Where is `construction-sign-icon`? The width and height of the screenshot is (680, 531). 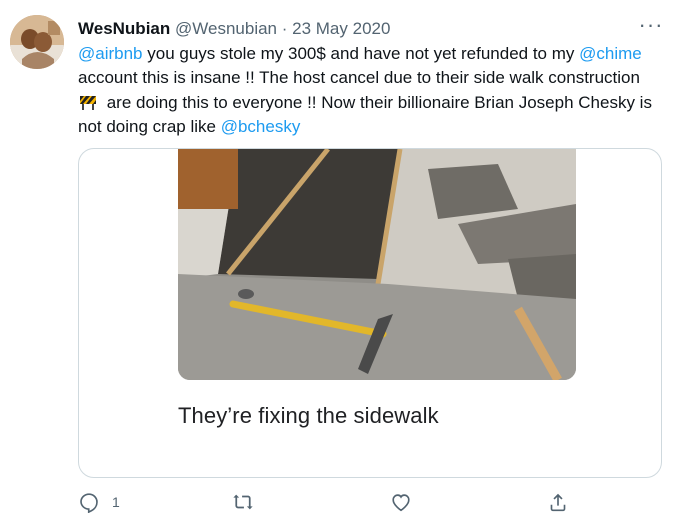 construction-sign-icon is located at coordinates (88, 101).